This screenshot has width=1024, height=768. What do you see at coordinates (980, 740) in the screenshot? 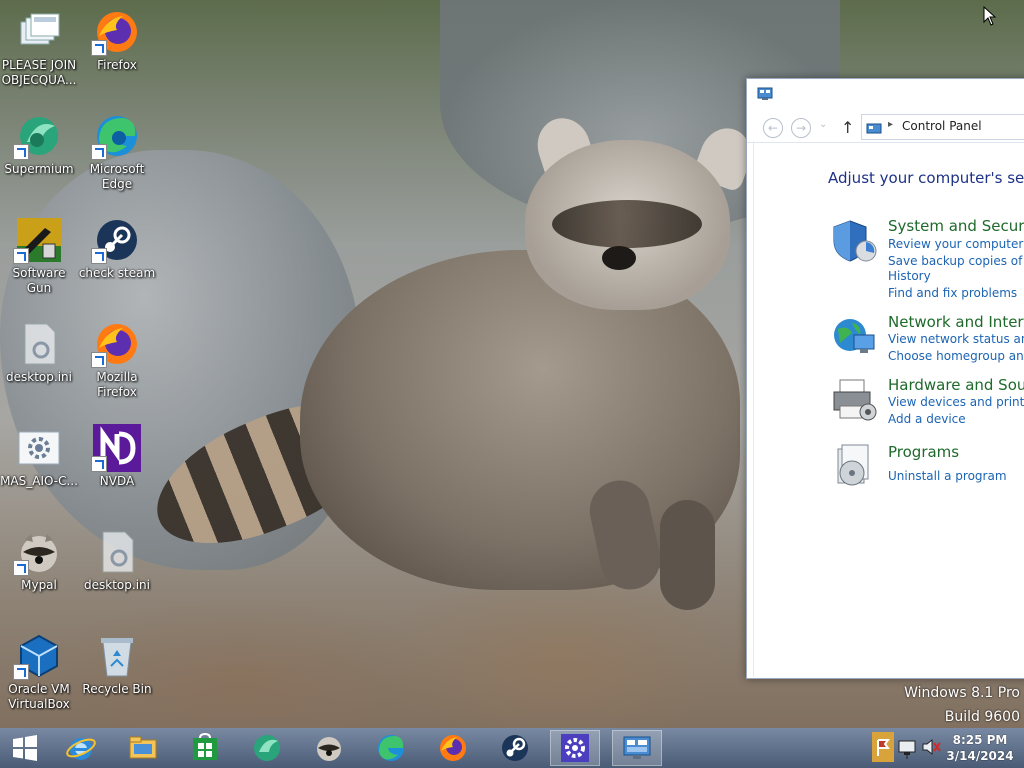
I see `clock-time: 8:25 PM` at bounding box center [980, 740].